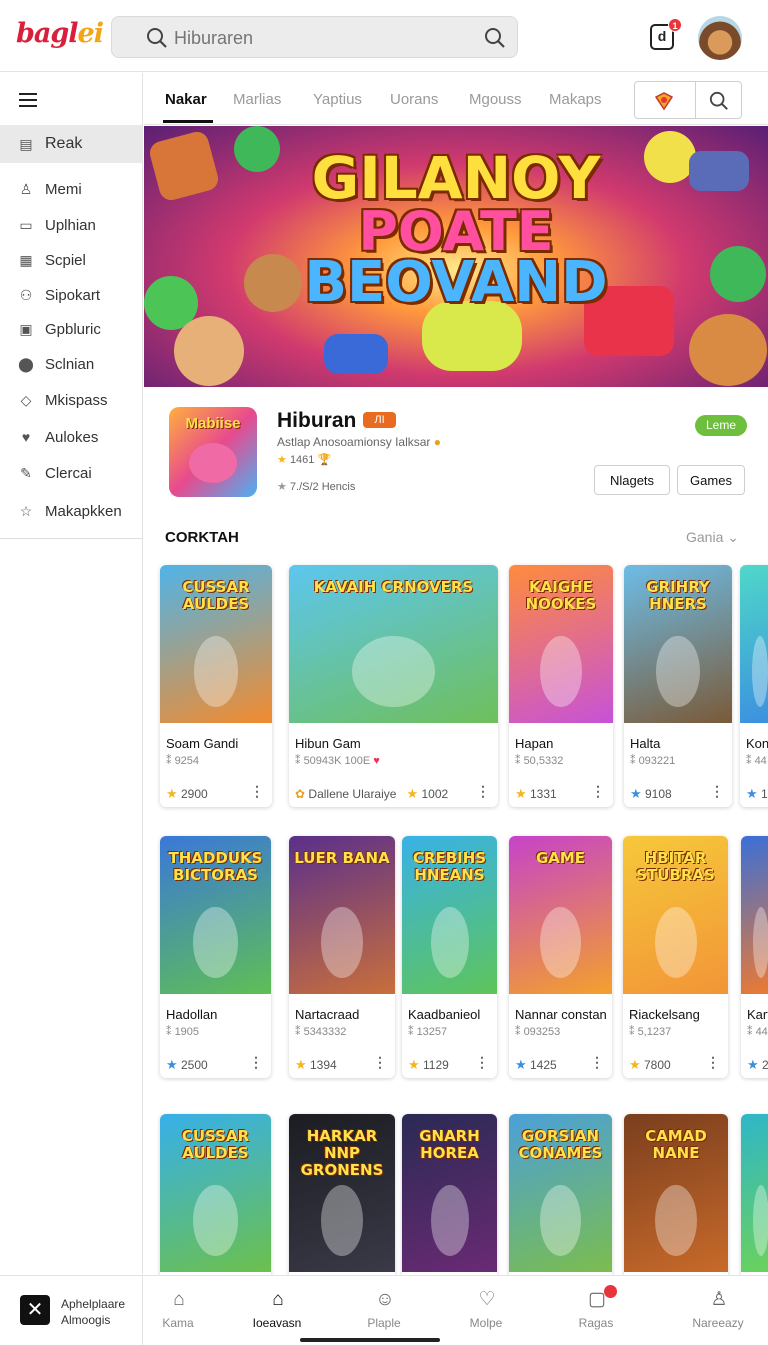  I want to click on game-rating: ★ 2, so click(757, 1065).